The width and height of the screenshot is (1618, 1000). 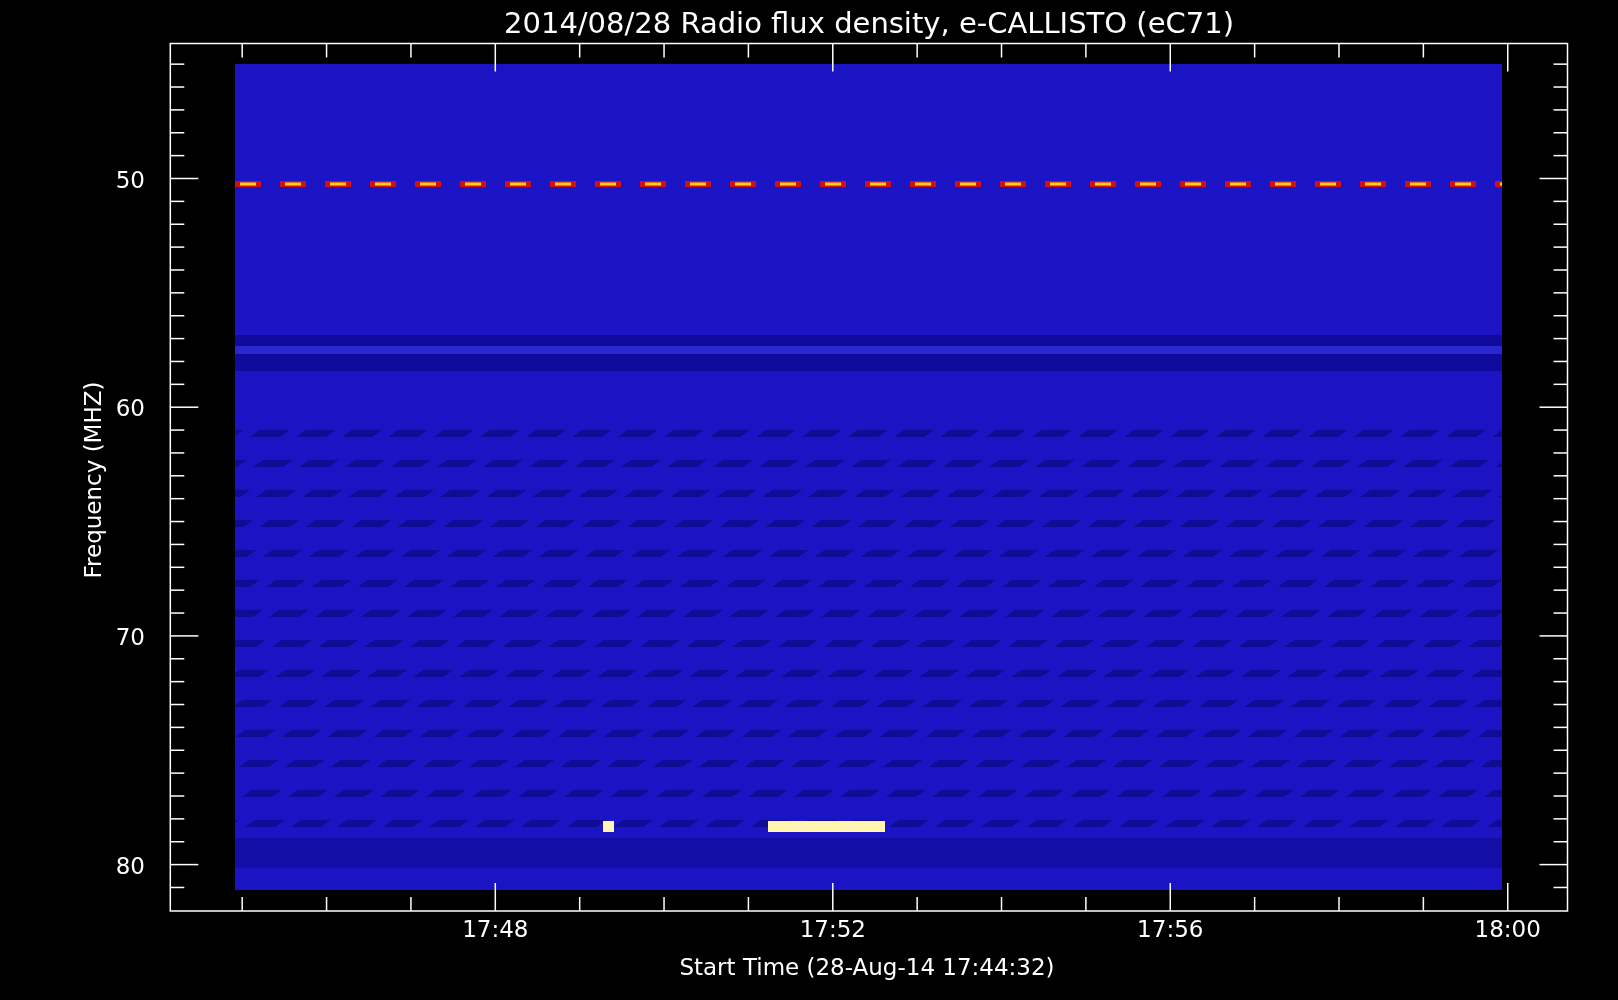 I want to click on tick-label: 60, so click(x=130, y=408).